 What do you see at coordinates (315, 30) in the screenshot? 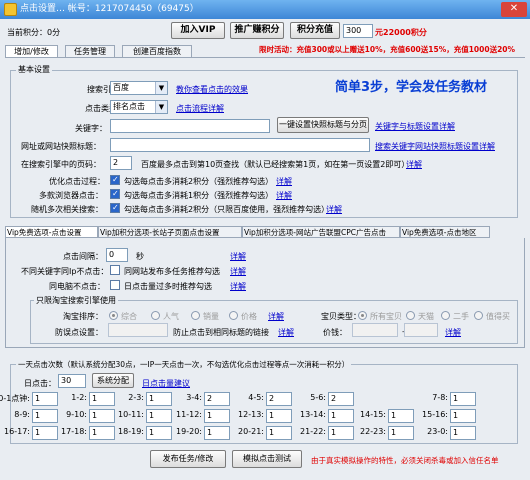
I see `recharge-button: 积分充值` at bounding box center [315, 30].